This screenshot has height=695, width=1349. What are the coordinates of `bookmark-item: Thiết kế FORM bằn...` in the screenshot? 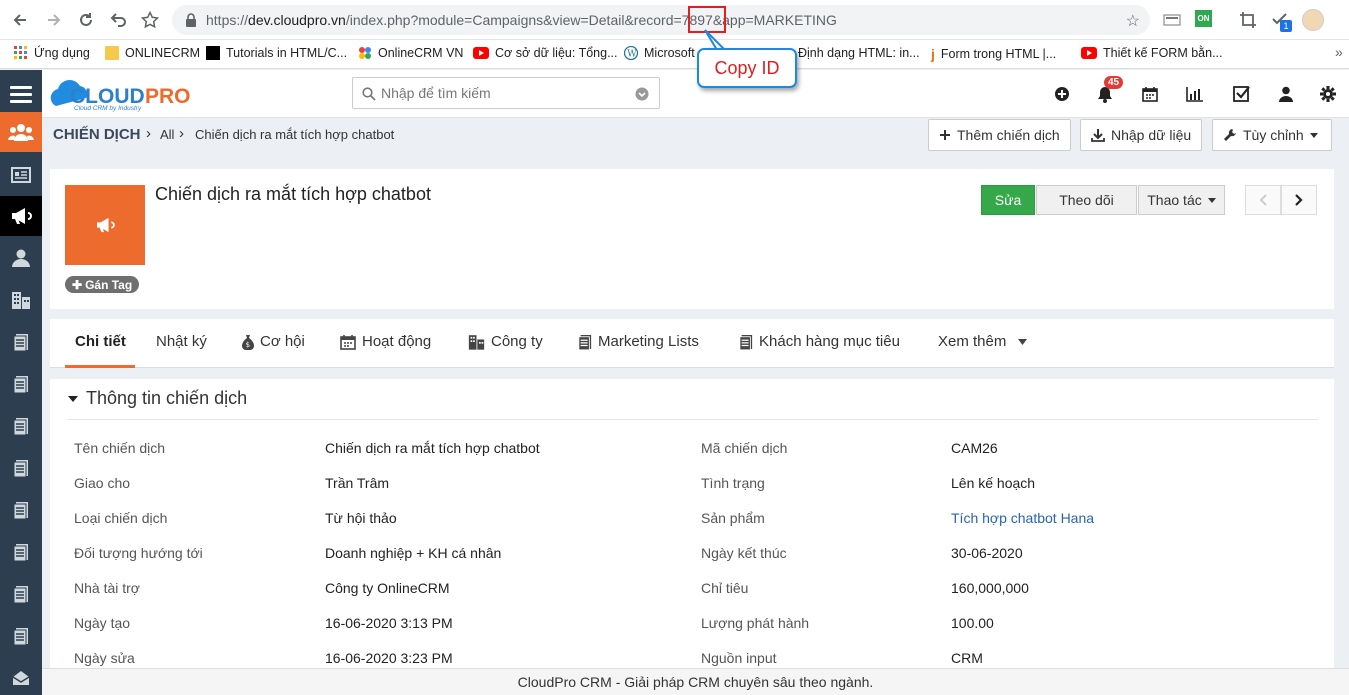 It's located at (1151, 53).